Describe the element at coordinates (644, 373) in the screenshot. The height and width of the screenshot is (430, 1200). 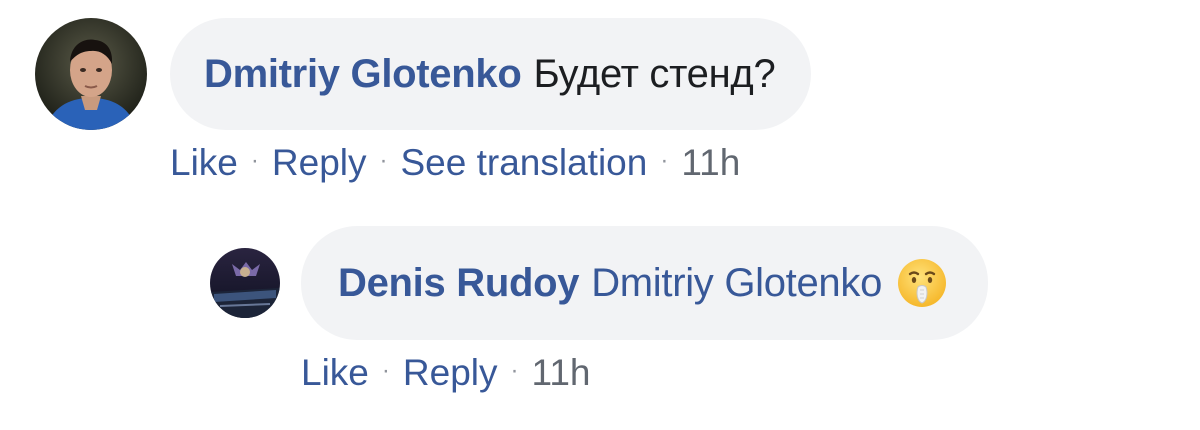
I see `reply-actions: Like · Reply · 11h` at that location.